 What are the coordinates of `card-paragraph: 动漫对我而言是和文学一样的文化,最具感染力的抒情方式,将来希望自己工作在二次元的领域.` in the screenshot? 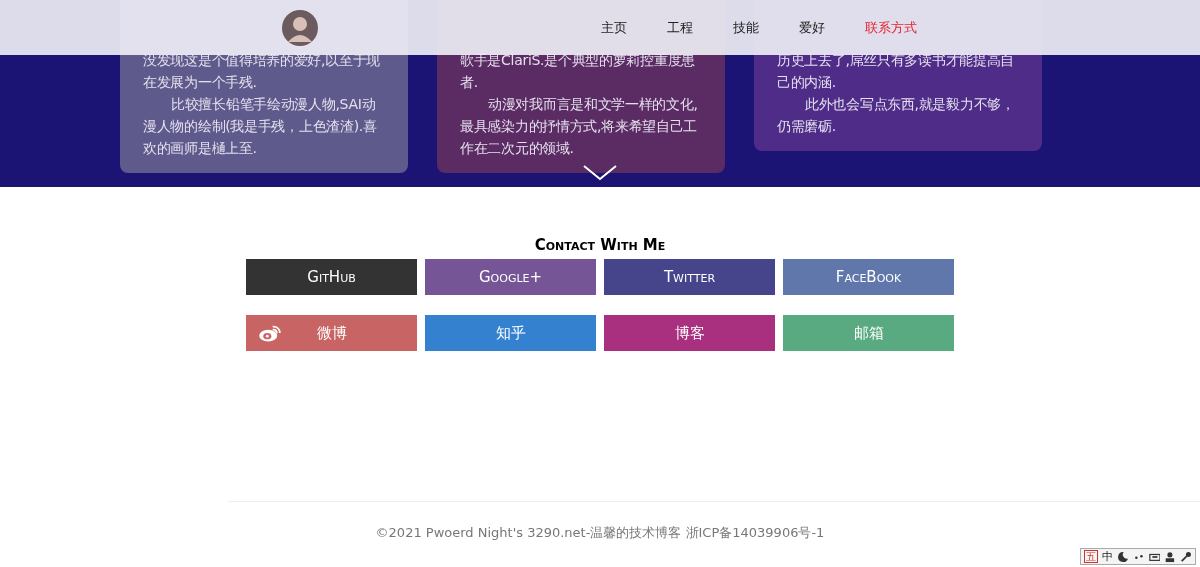 It's located at (579, 126).